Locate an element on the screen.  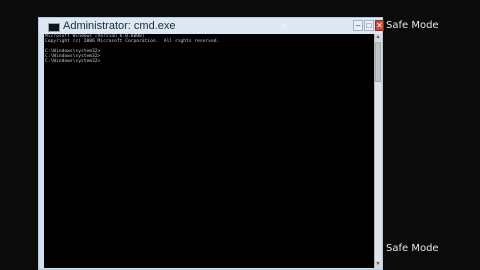
maximize-button: □ is located at coordinates (369, 25).